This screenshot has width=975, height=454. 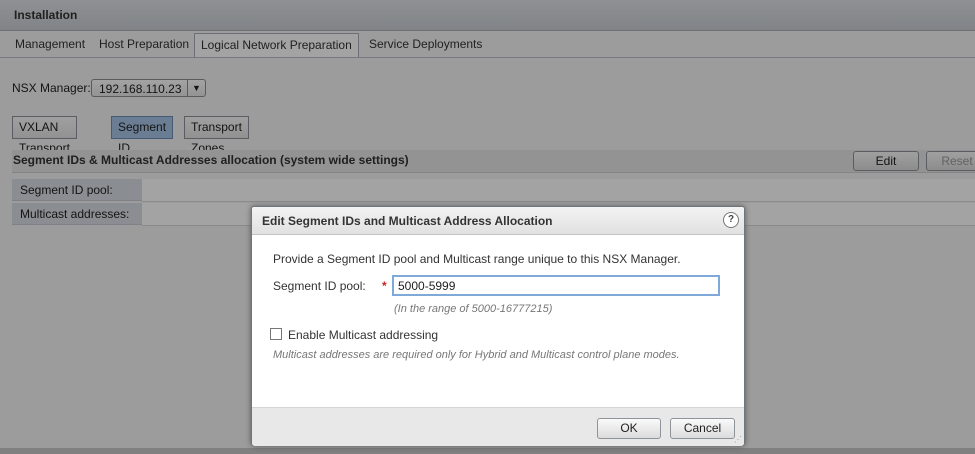 What do you see at coordinates (487, 451) in the screenshot?
I see `bottom-strip` at bounding box center [487, 451].